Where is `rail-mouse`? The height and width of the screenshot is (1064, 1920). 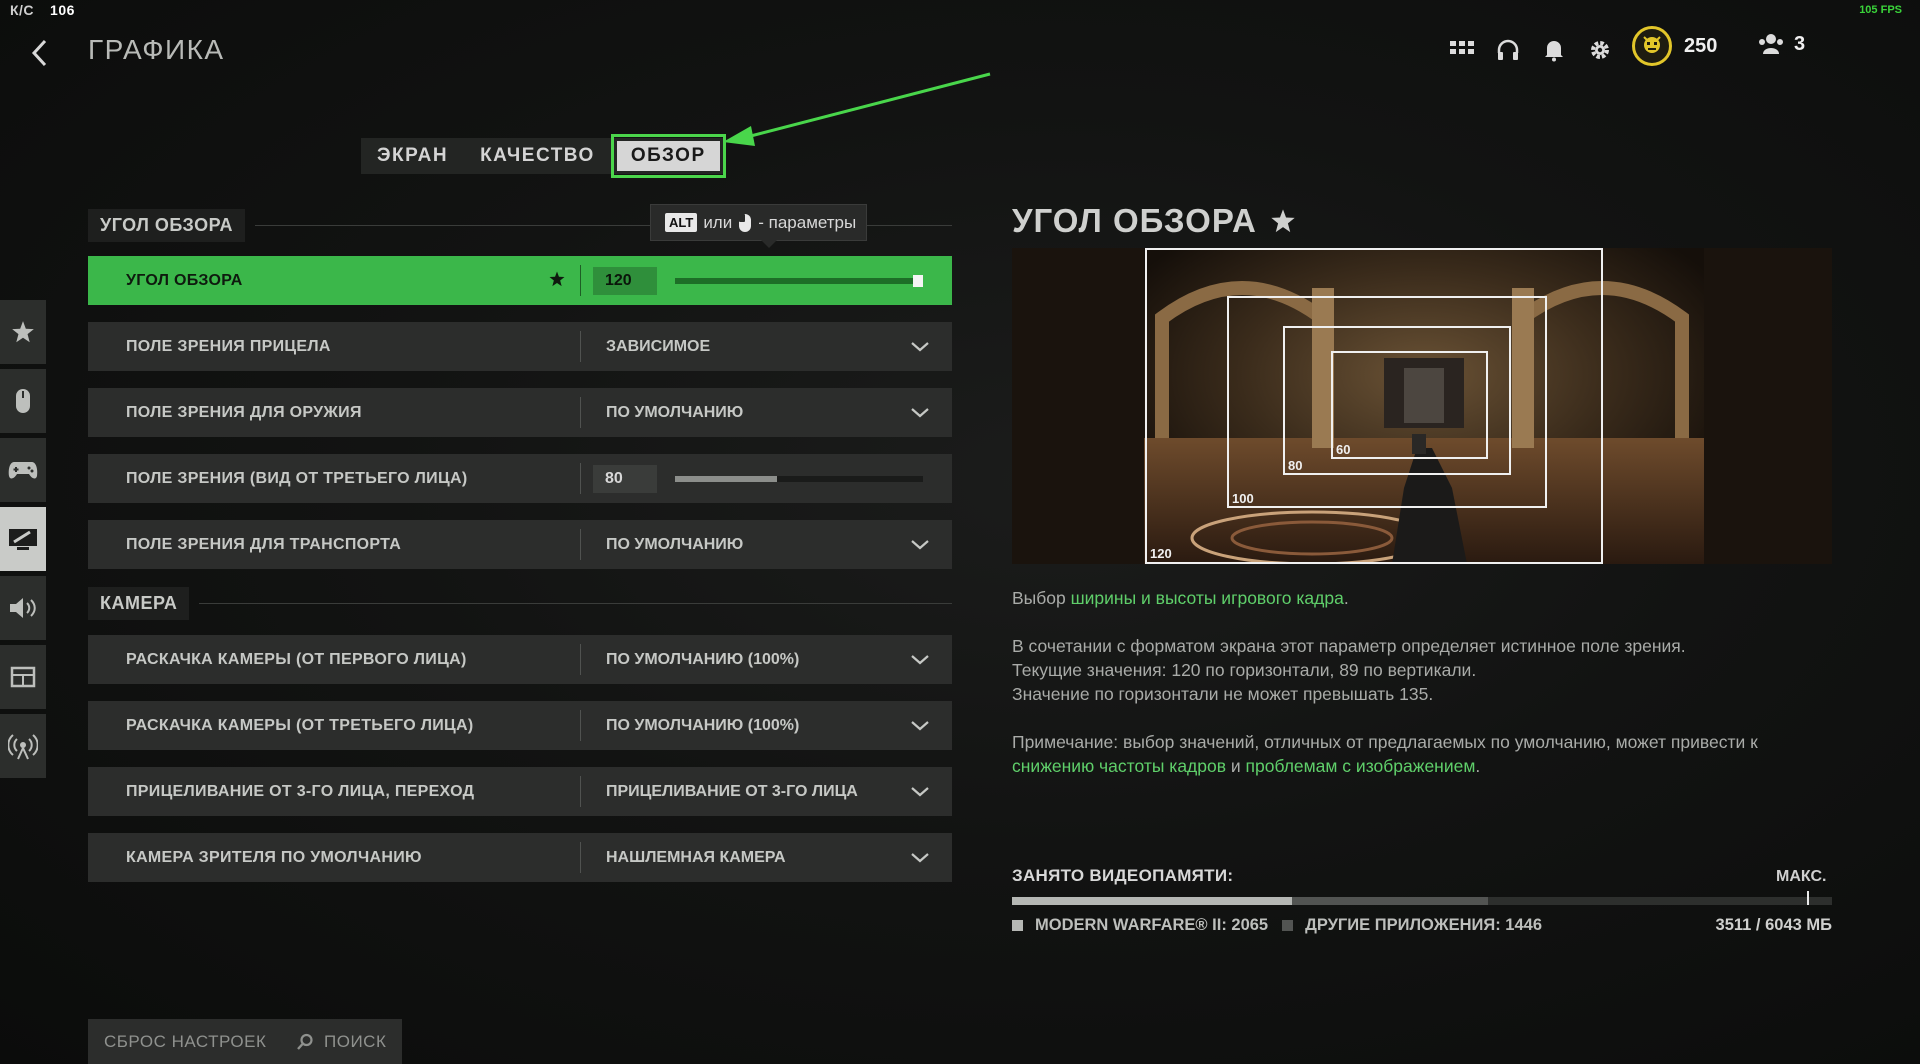
rail-mouse is located at coordinates (23, 401).